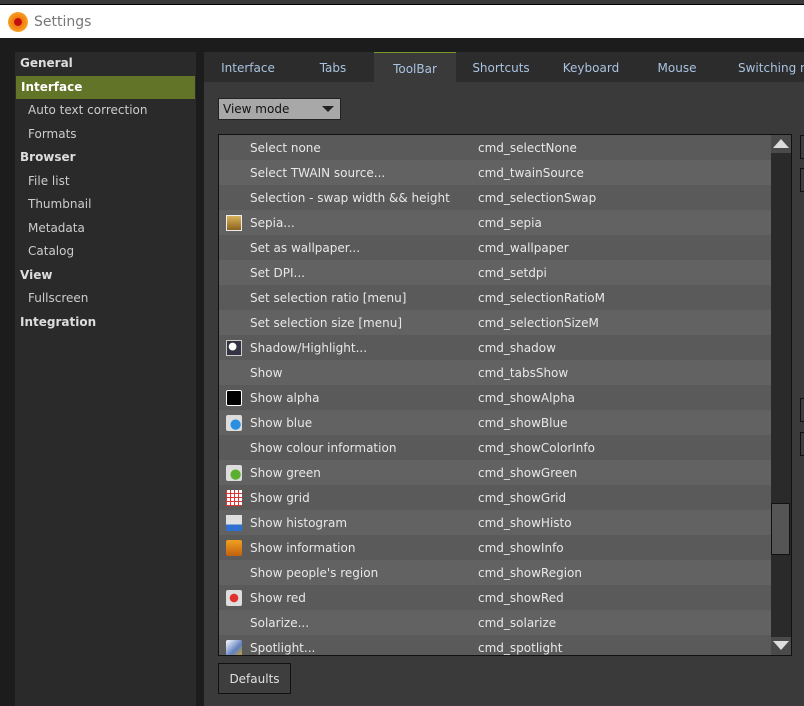 The height and width of the screenshot is (706, 804). Describe the element at coordinates (591, 67) in the screenshot. I see `tab-keyboard: Keyboard` at that location.